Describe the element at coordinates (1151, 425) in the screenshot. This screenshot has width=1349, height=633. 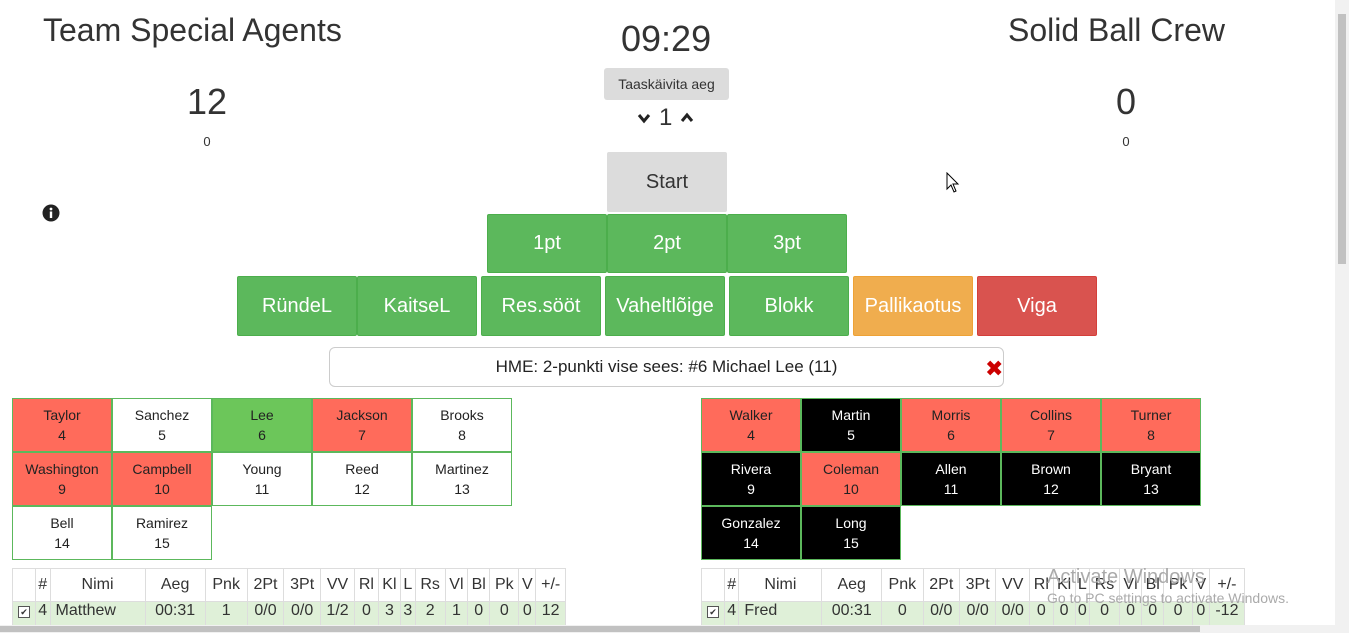
I see `player-card: Turner 8` at that location.